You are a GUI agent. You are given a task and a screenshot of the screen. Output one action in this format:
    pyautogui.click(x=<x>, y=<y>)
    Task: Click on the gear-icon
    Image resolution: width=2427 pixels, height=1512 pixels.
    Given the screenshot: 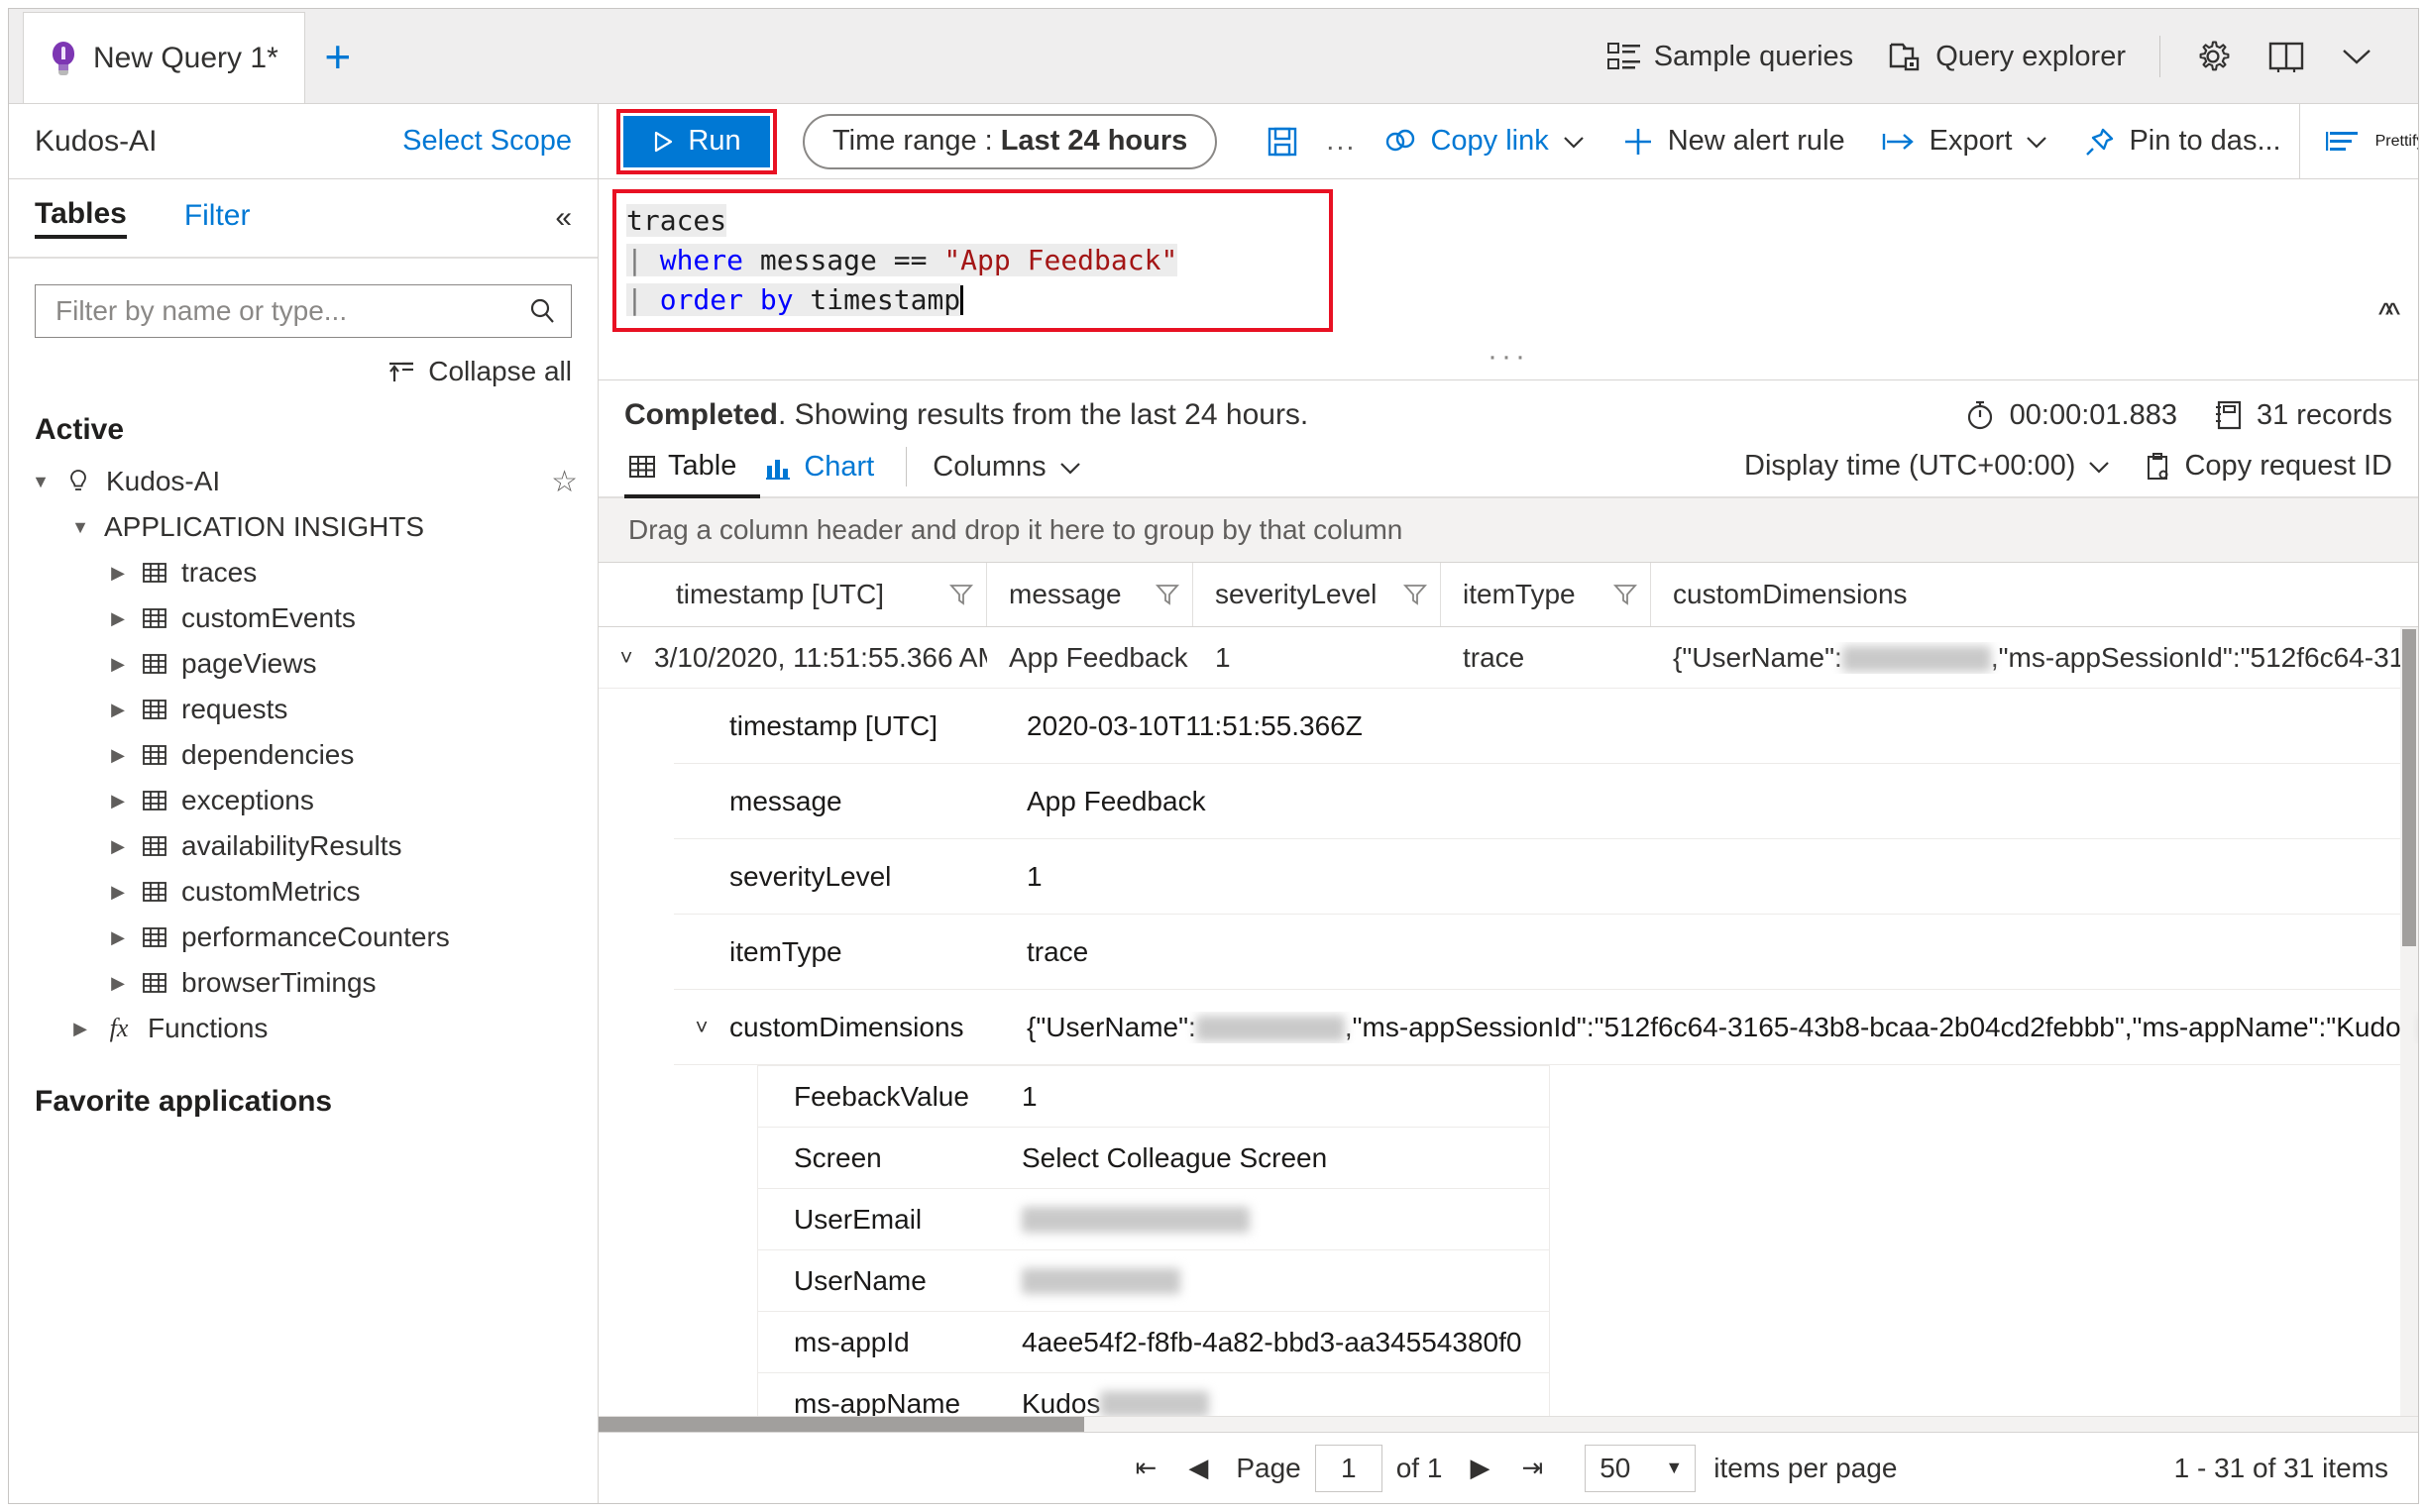 What is the action you would take?
    pyautogui.click(x=2213, y=57)
    